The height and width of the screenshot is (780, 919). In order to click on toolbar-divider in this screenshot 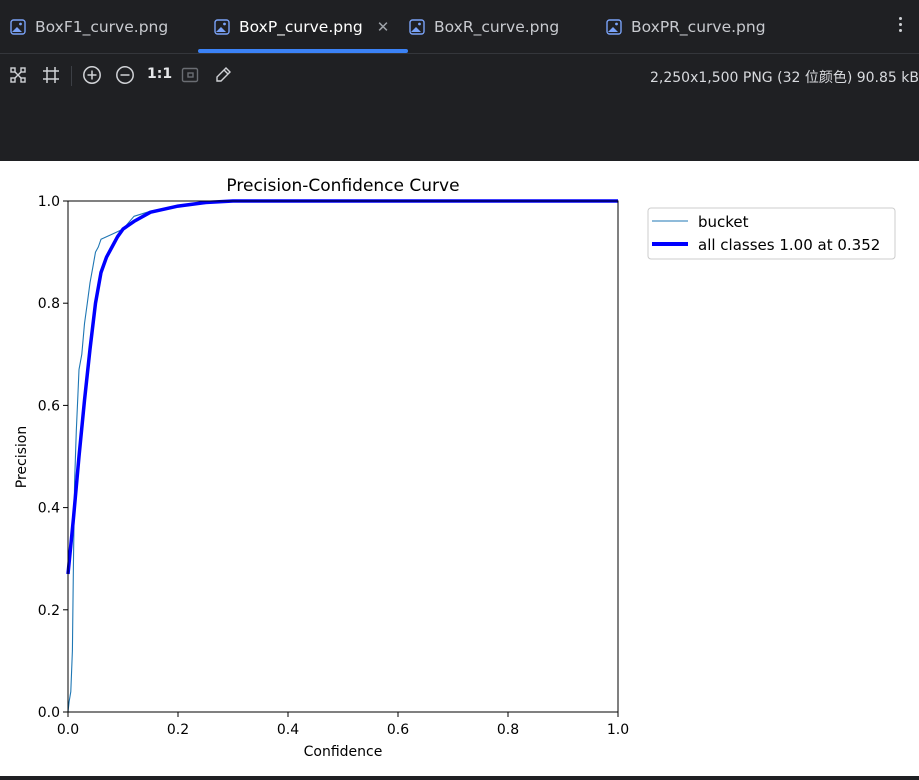, I will do `click(71, 76)`.